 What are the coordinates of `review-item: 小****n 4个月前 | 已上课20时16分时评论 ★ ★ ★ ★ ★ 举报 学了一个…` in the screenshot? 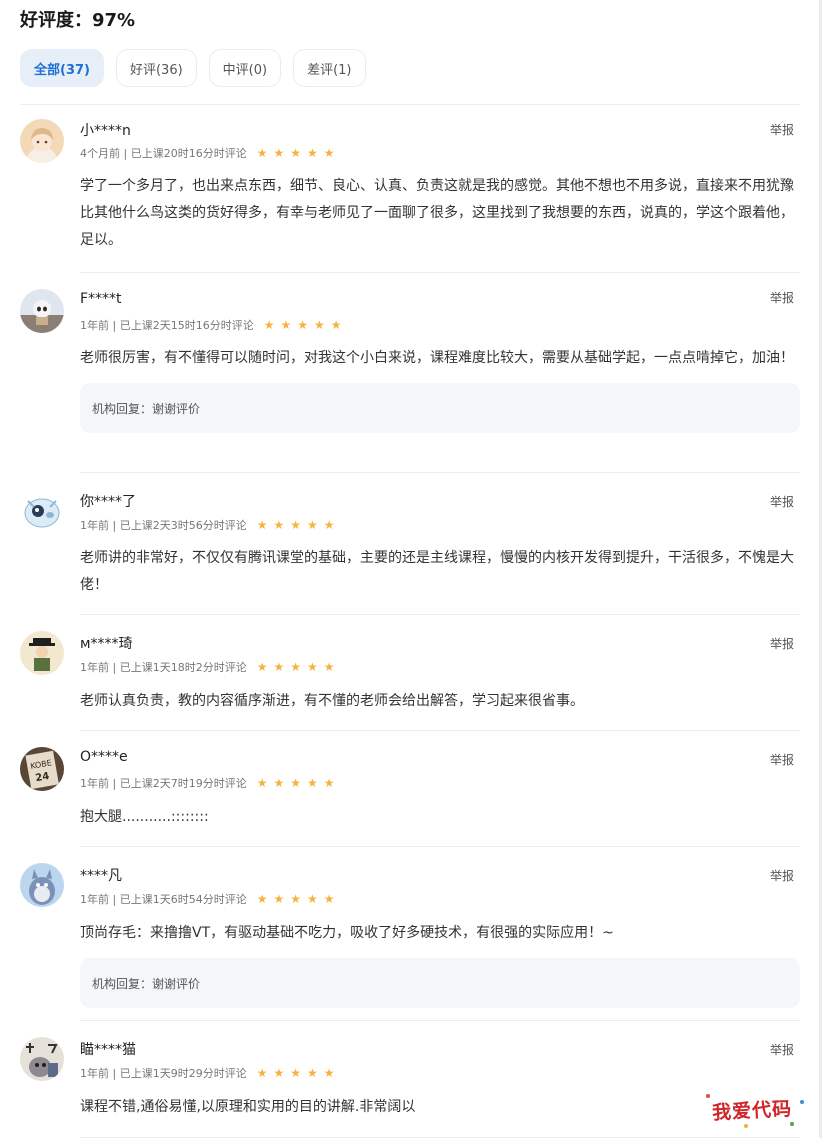 It's located at (410, 189).